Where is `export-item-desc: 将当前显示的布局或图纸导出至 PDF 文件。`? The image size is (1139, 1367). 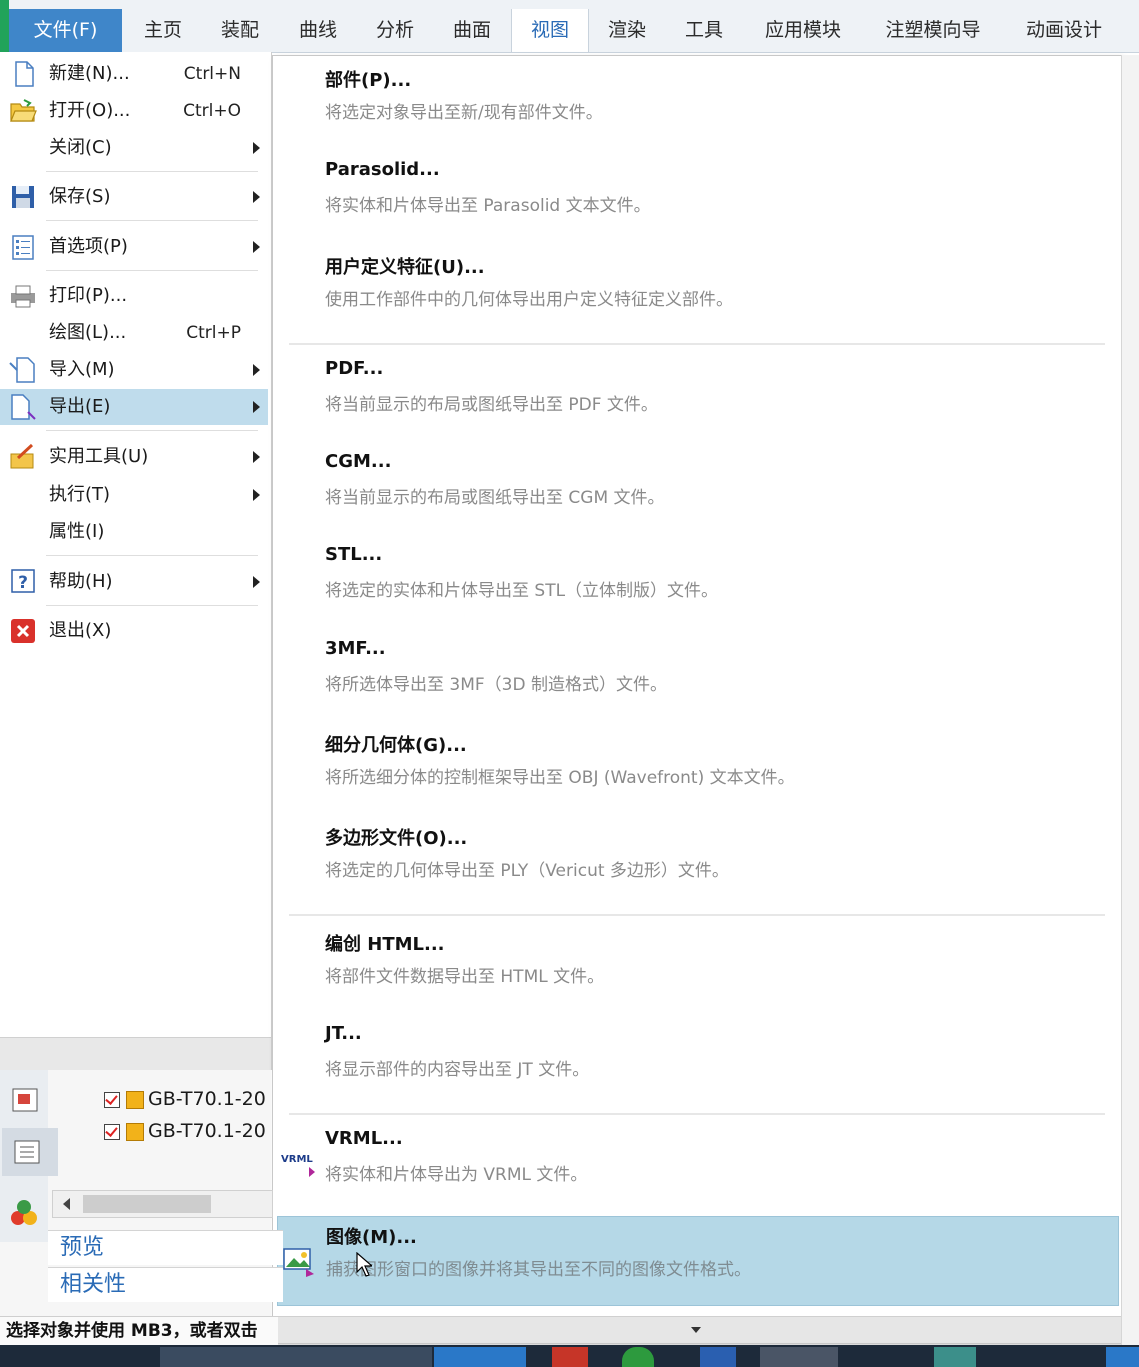
export-item-desc: 将当前显示的布局或图纸导出至 PDF 文件。 is located at coordinates (491, 405).